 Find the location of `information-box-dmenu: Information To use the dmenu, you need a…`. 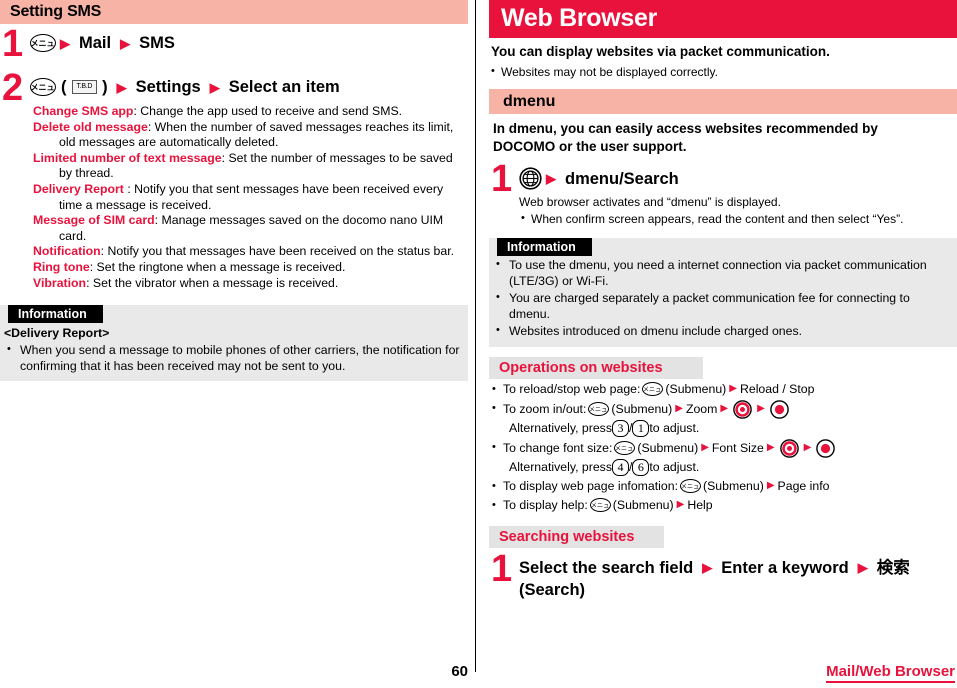

information-box-dmenu: Information To use the dmenu, you need a… is located at coordinates (723, 292).